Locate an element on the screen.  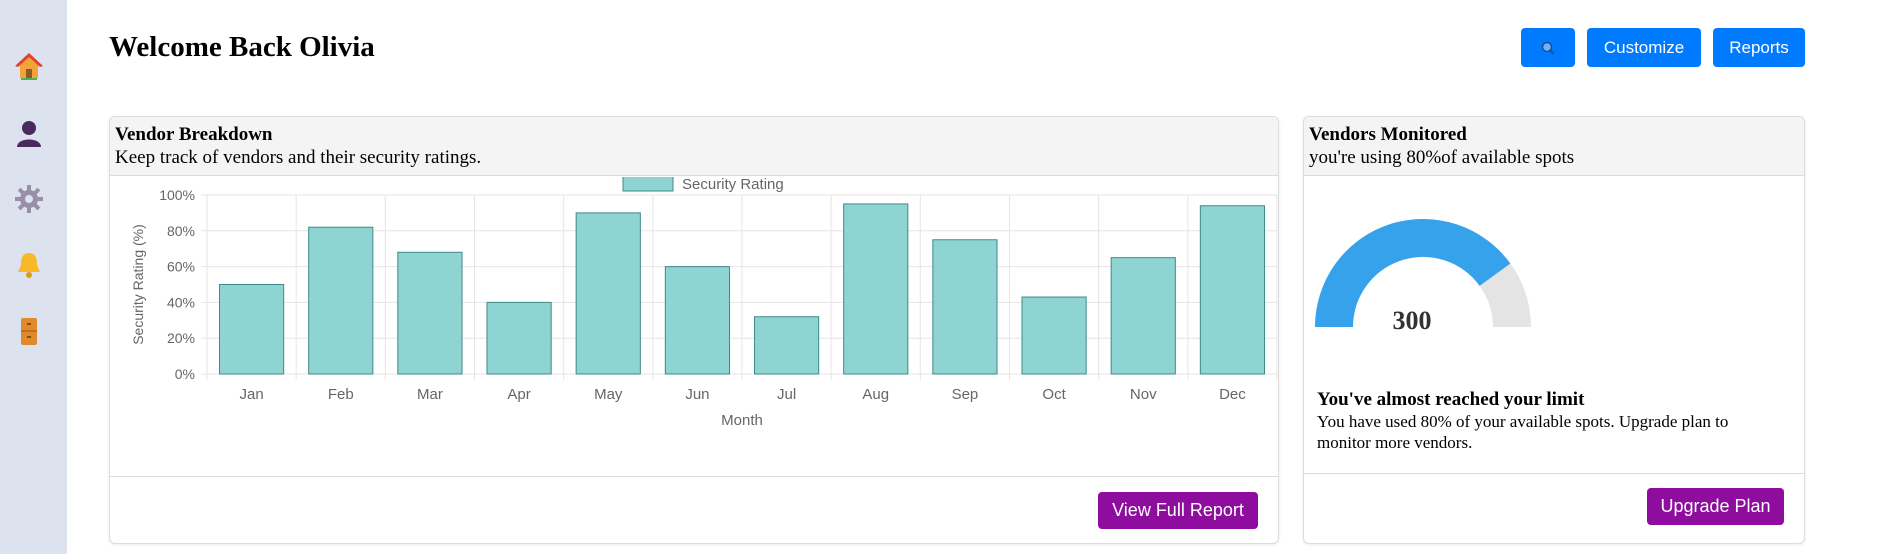
card-title: Vendors Monitored is located at coordinates (1388, 134).